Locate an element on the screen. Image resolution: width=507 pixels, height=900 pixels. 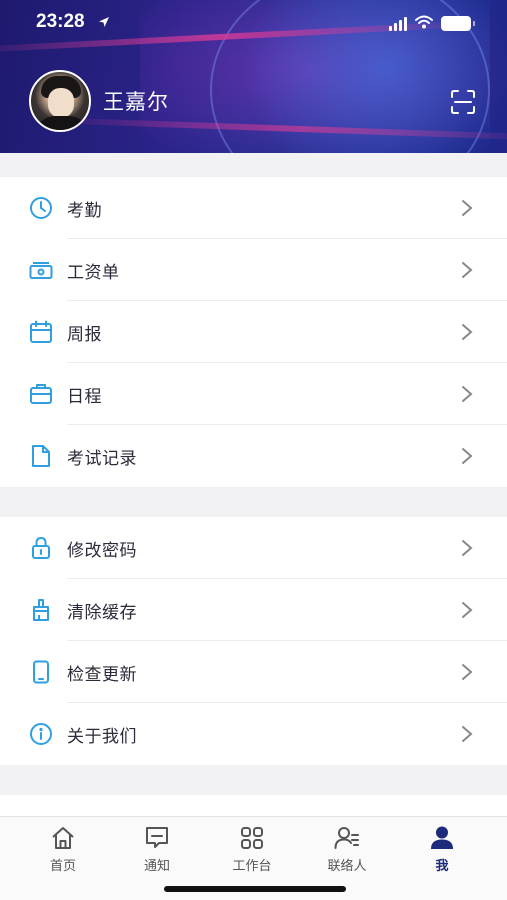
contacts-icon is located at coordinates (347, 838).